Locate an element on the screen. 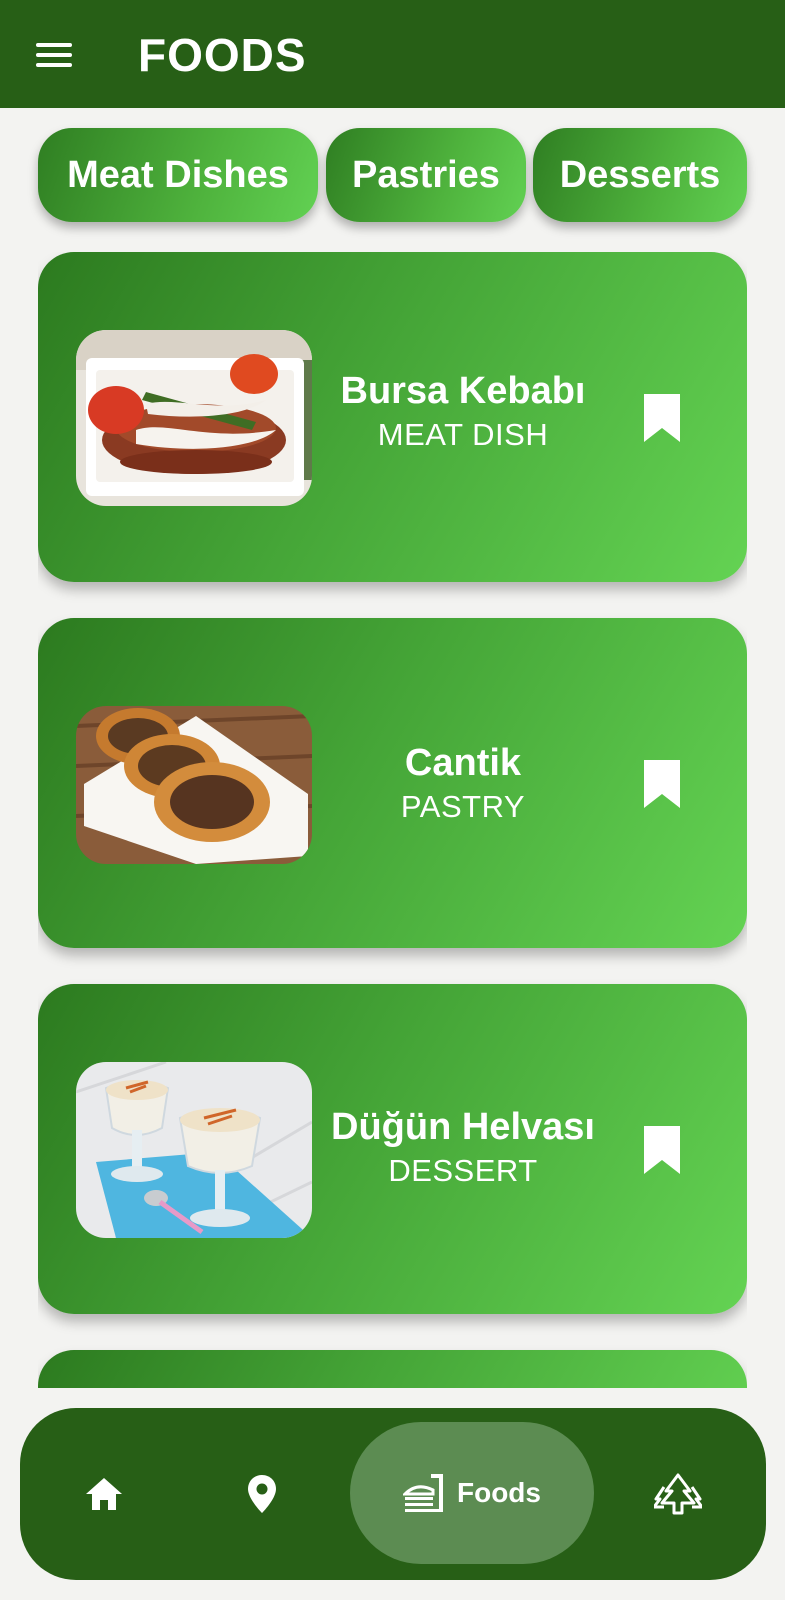 The width and height of the screenshot is (785, 1600). category-chips: Meat Dishes Pastries Desserts is located at coordinates (392, 176).